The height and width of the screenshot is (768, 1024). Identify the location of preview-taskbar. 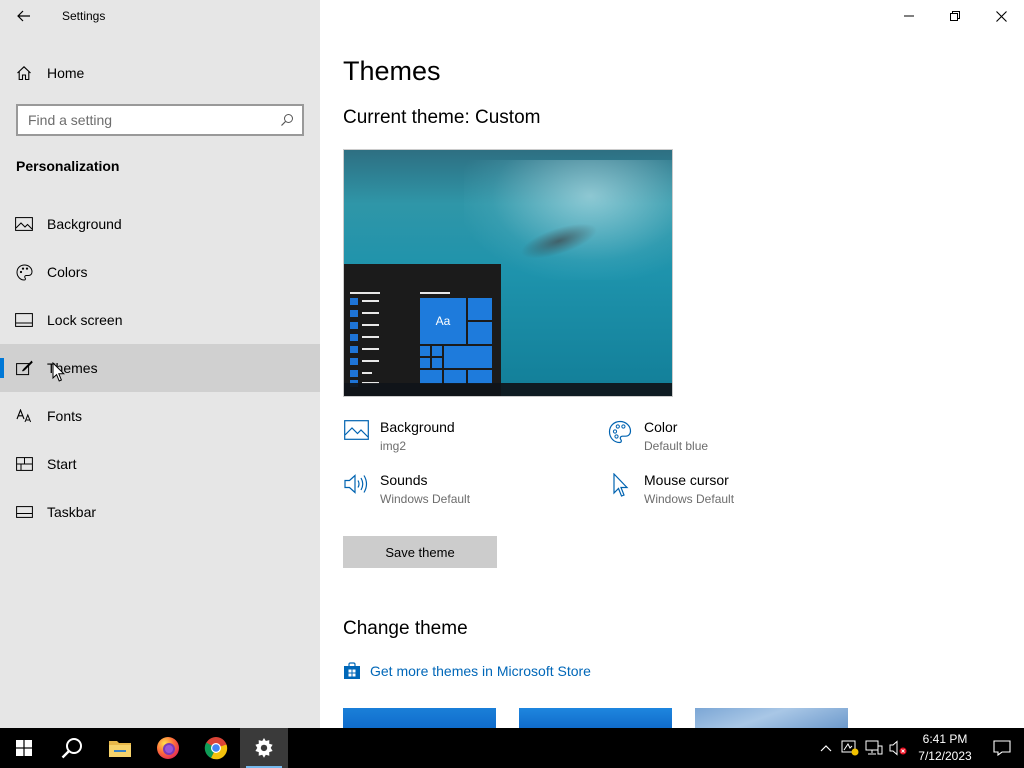
(508, 389).